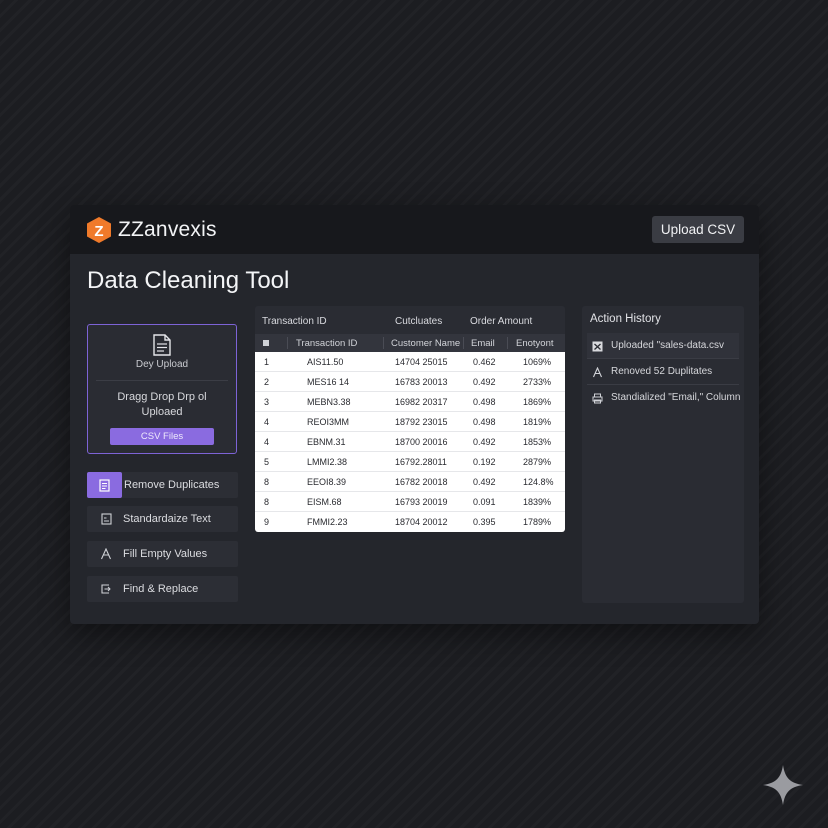  What do you see at coordinates (668, 345) in the screenshot?
I see `history-text: Uploaded "sales-data.csv` at bounding box center [668, 345].